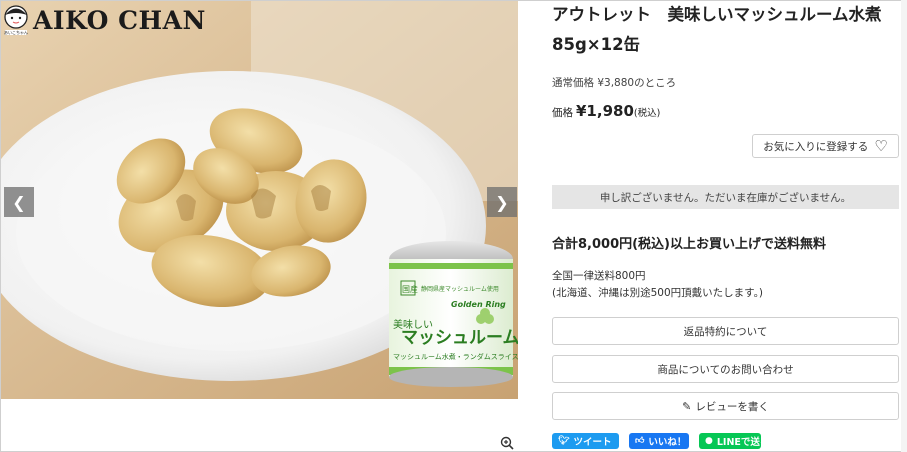 The image size is (907, 452). I want to click on can-label-origin: 静岡県産マッシュルーム使用, so click(460, 289).